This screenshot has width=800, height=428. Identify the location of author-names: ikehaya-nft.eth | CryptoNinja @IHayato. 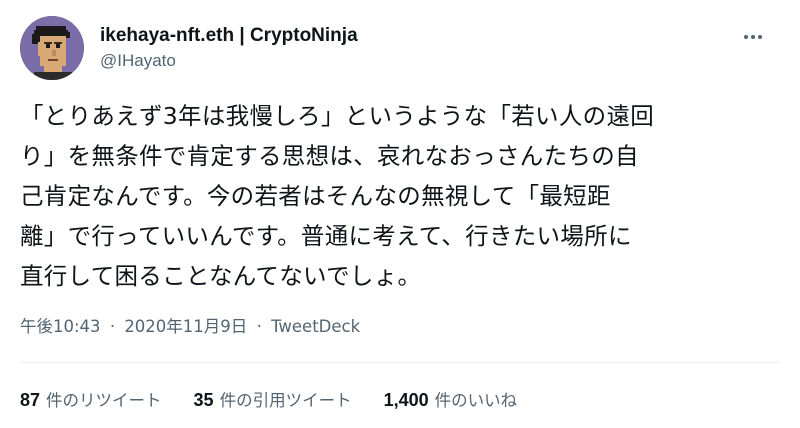
(229, 48).